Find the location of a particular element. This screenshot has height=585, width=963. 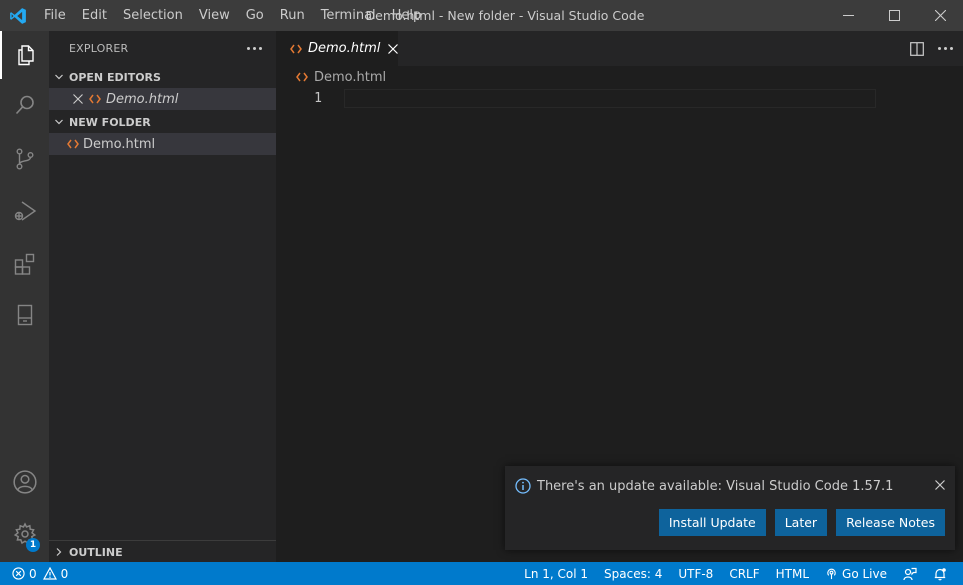

breadcrumb-file: Demo.html is located at coordinates (350, 77).